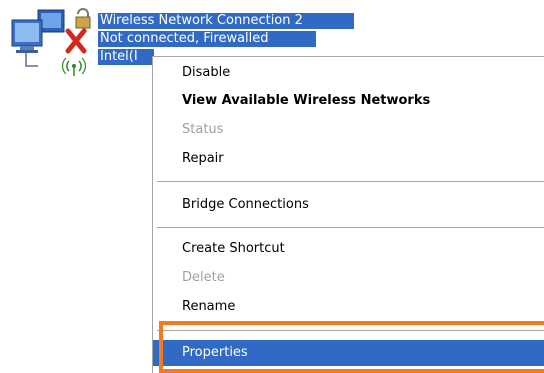  Describe the element at coordinates (348, 130) in the screenshot. I see `menu-item-status: Status` at that location.